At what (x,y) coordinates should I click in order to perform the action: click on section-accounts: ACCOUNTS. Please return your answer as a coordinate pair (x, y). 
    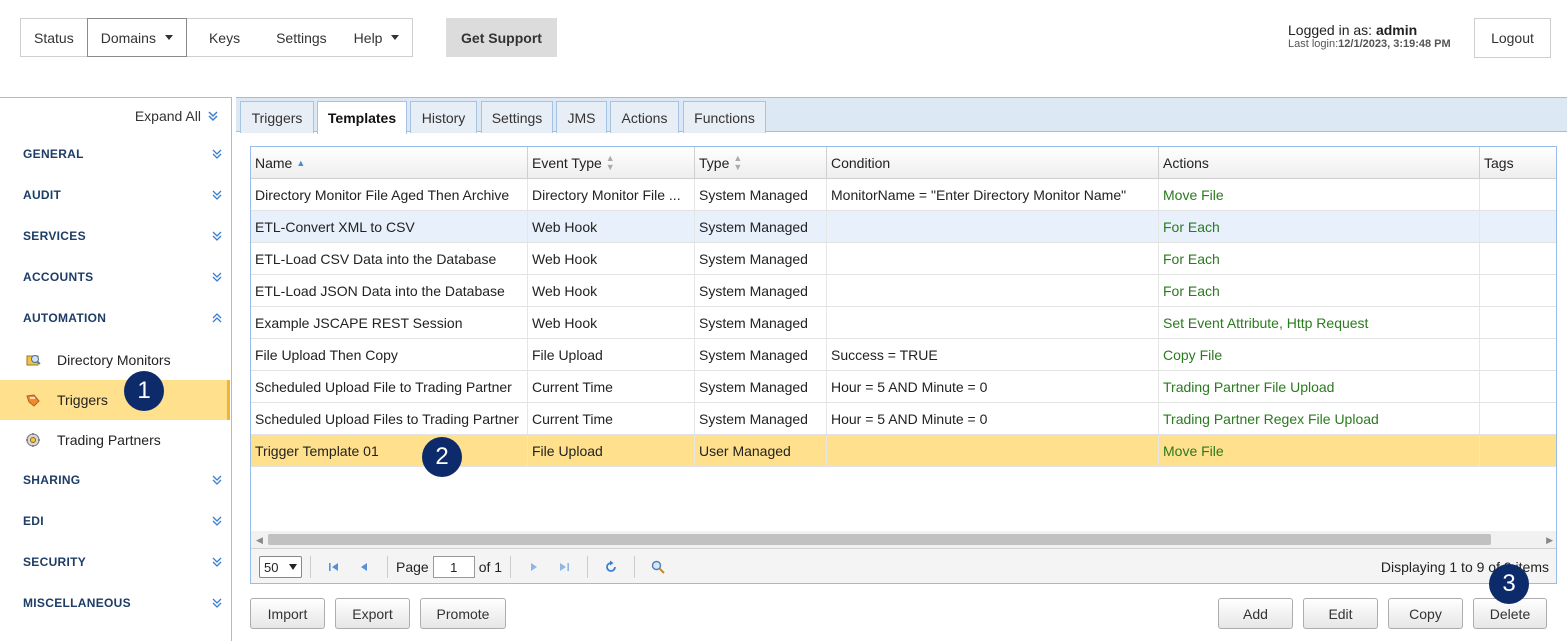
    Looking at the image, I should click on (123, 277).